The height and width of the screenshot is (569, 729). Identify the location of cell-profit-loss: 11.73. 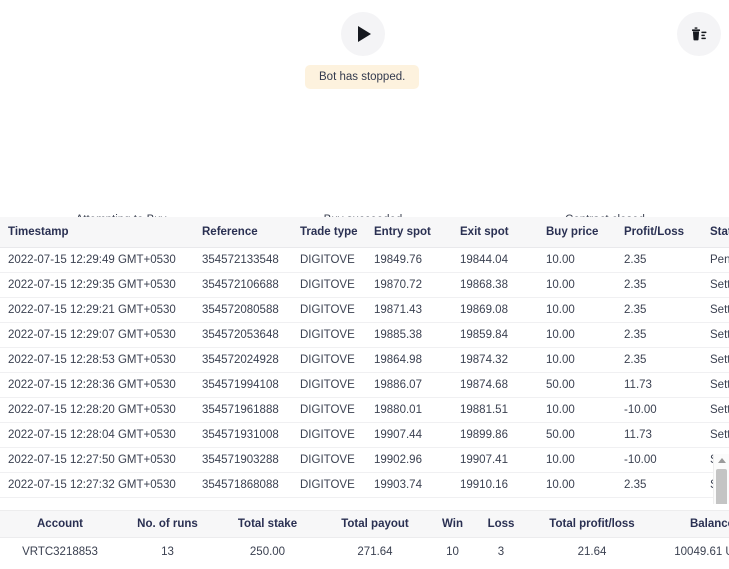
(659, 385).